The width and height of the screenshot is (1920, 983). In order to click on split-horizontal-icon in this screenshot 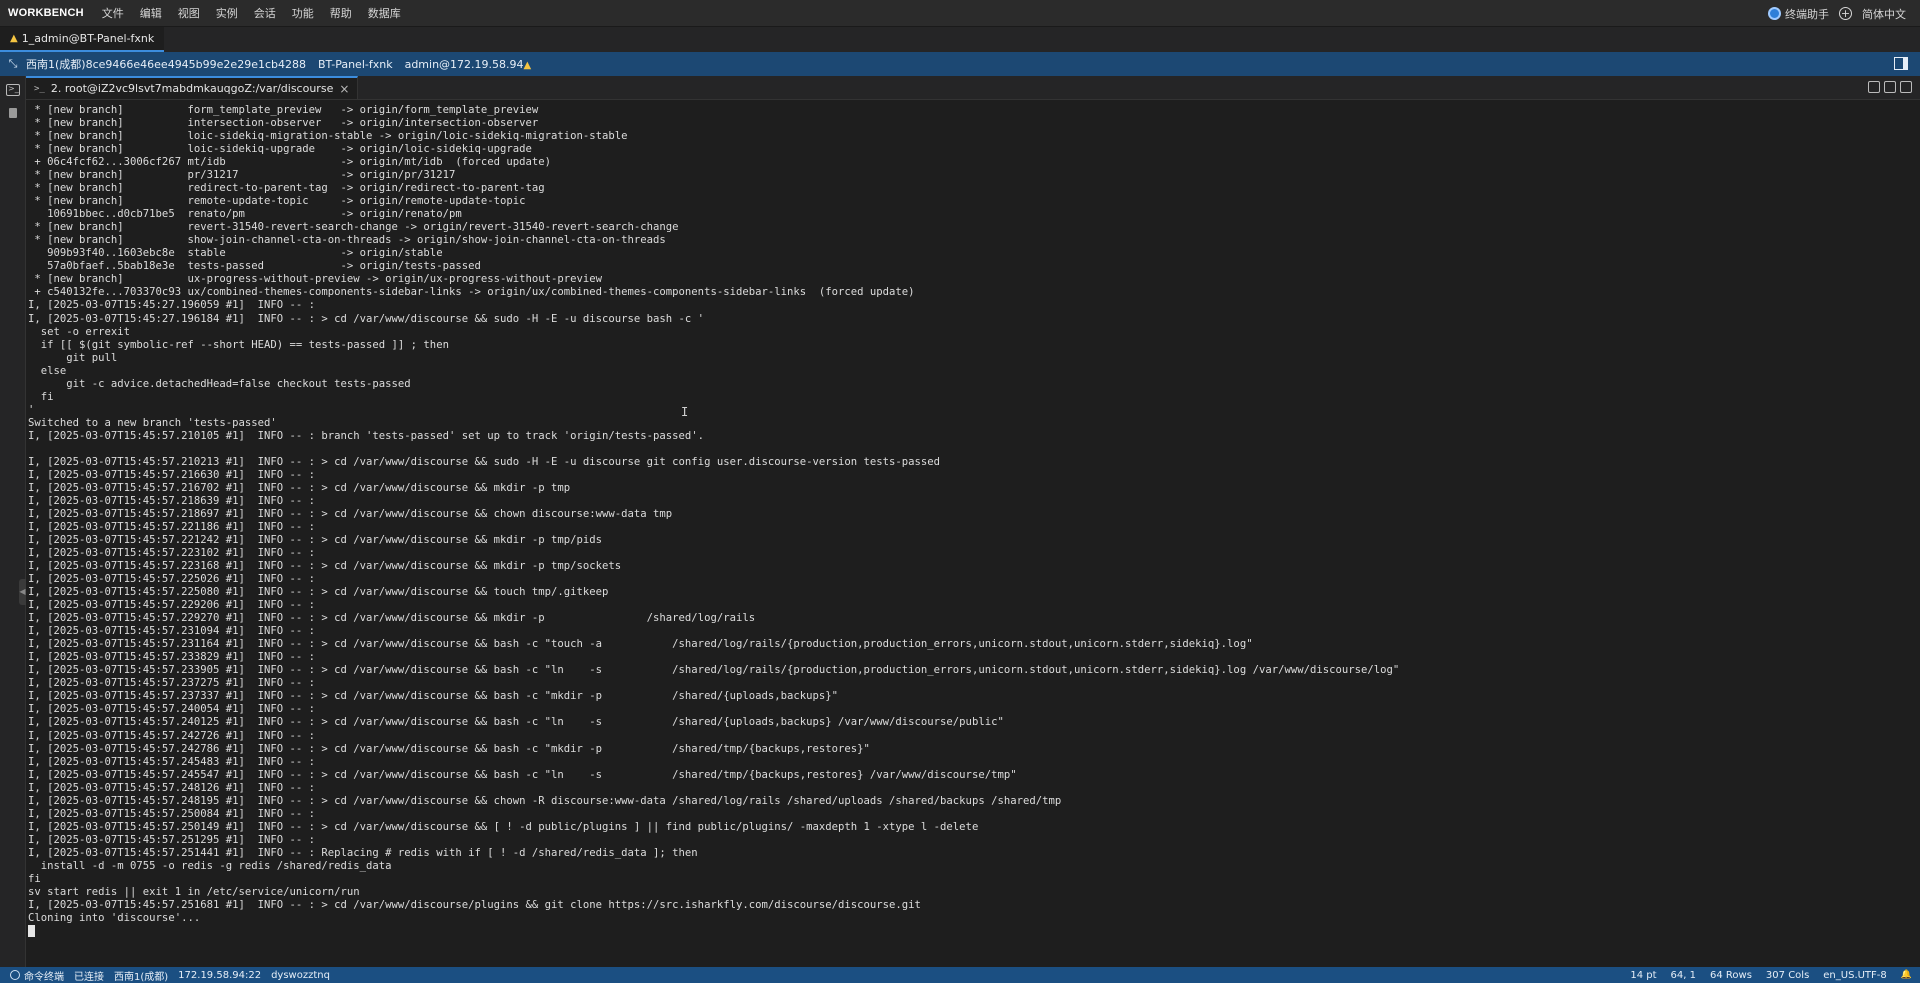, I will do `click(1906, 87)`.